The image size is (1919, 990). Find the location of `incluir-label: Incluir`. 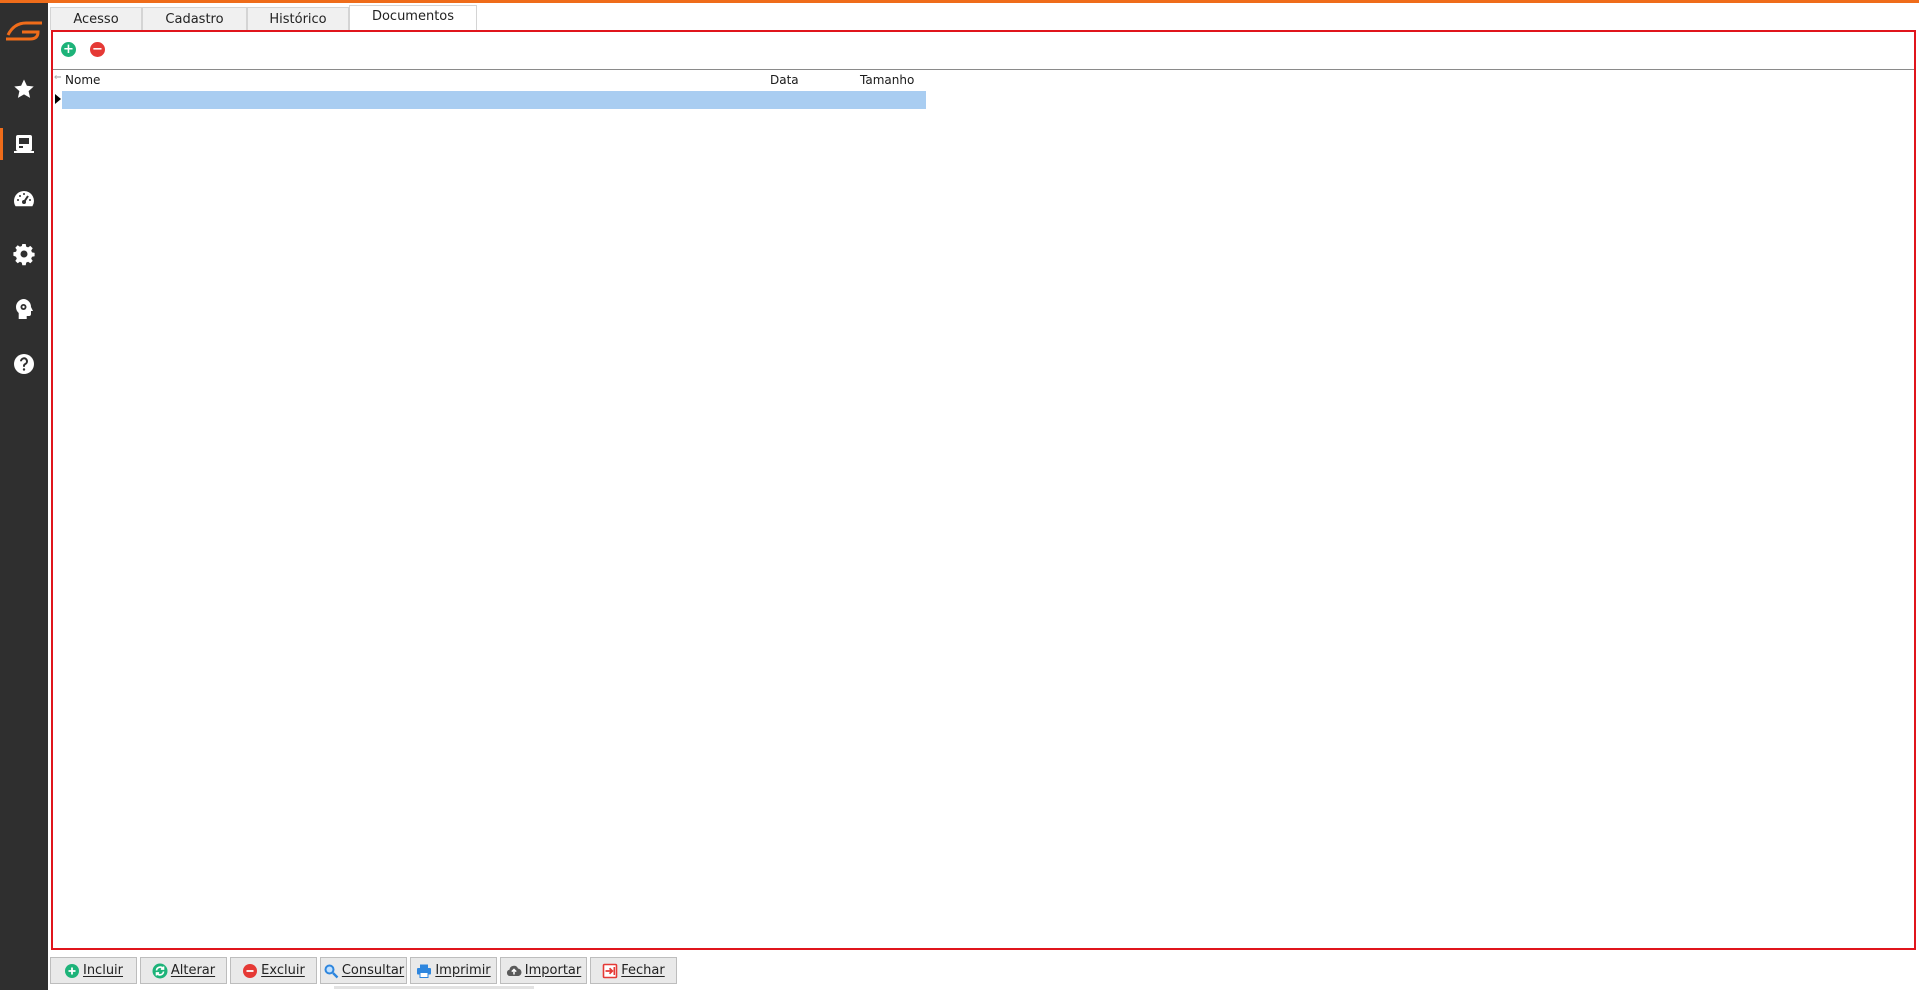

incluir-label: Incluir is located at coordinates (103, 970).